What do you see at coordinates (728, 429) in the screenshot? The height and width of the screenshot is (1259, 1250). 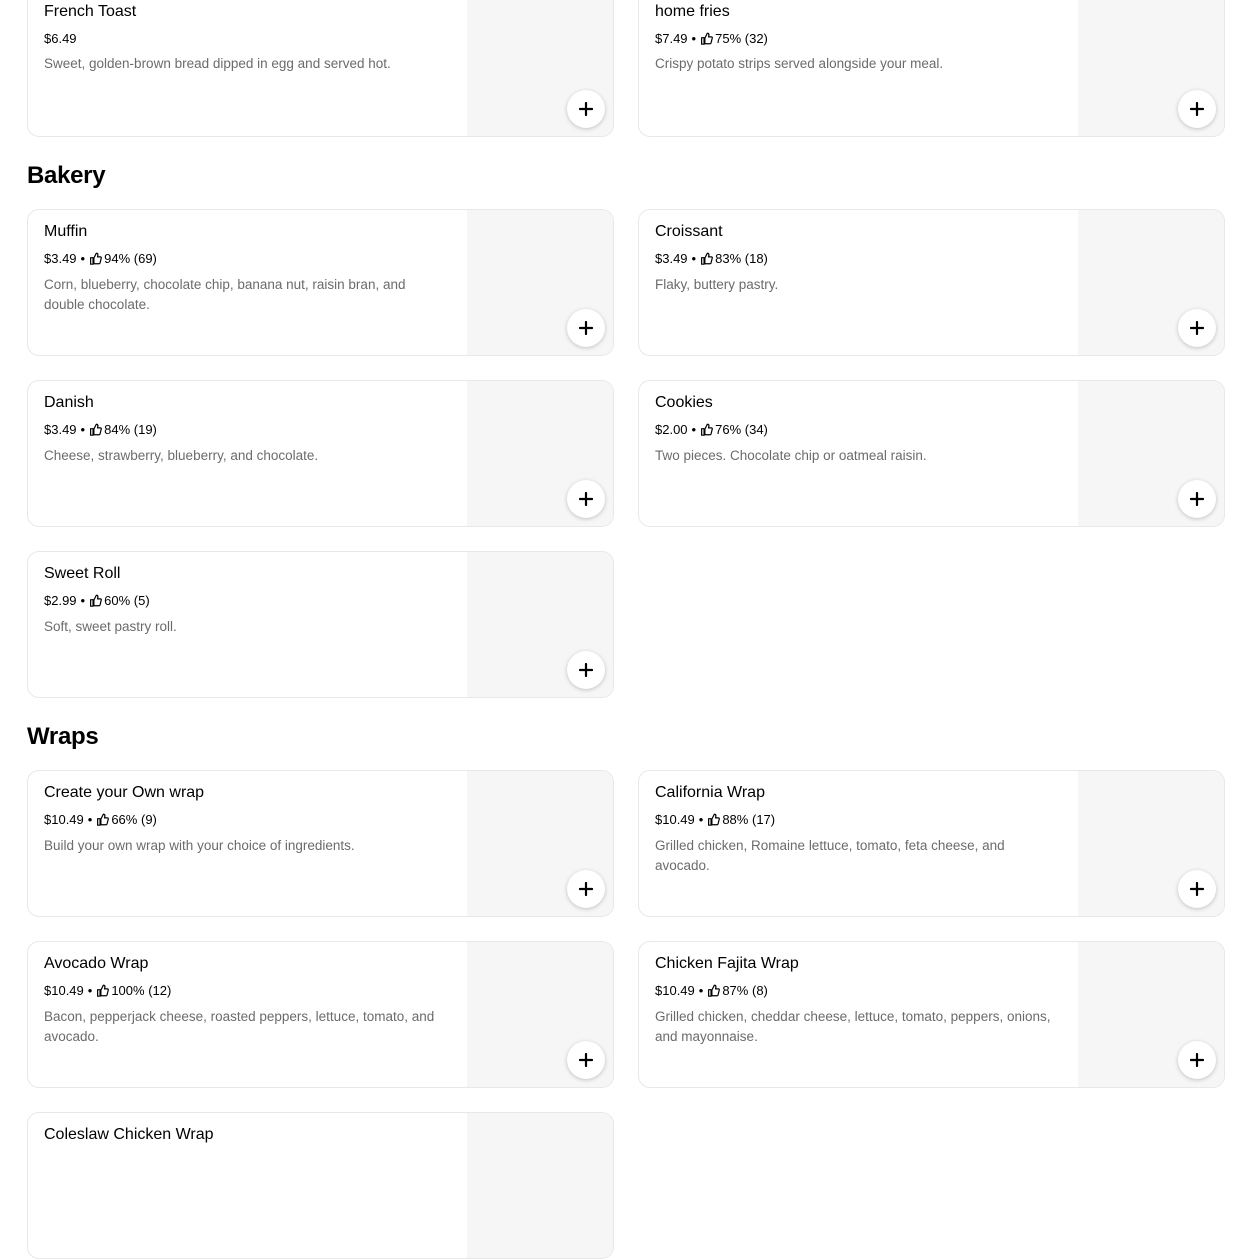 I see `item-rating: 76%` at bounding box center [728, 429].